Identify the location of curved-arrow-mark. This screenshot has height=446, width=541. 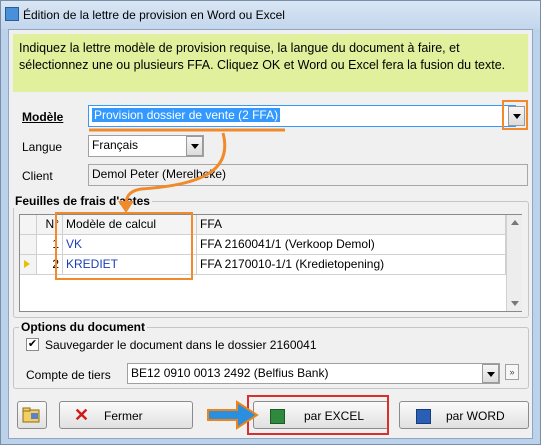
(175, 168).